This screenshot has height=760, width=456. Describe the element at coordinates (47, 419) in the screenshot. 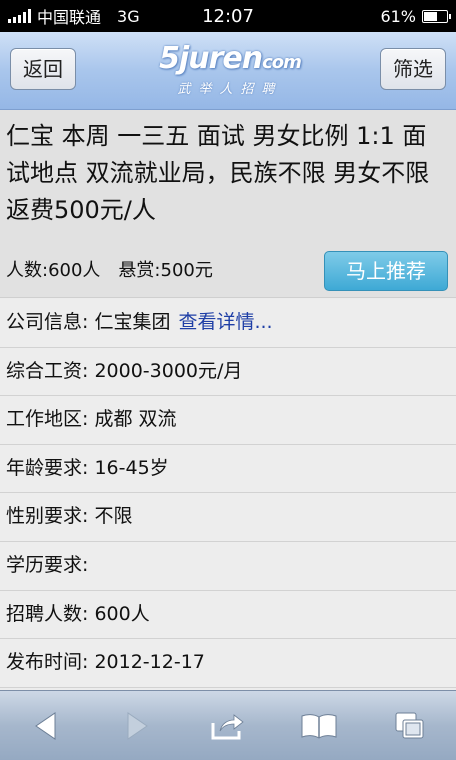

I see `info-label: 工作地区:` at that location.